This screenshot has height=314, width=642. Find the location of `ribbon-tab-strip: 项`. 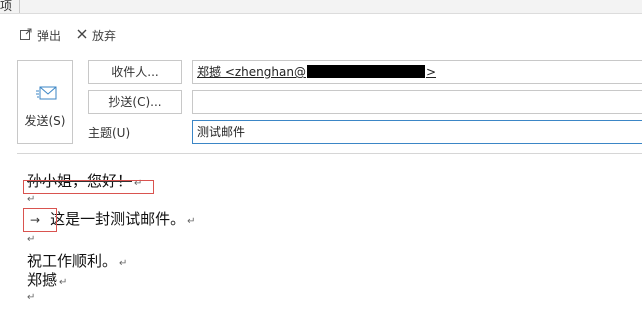

ribbon-tab-strip: 项 is located at coordinates (321, 7).